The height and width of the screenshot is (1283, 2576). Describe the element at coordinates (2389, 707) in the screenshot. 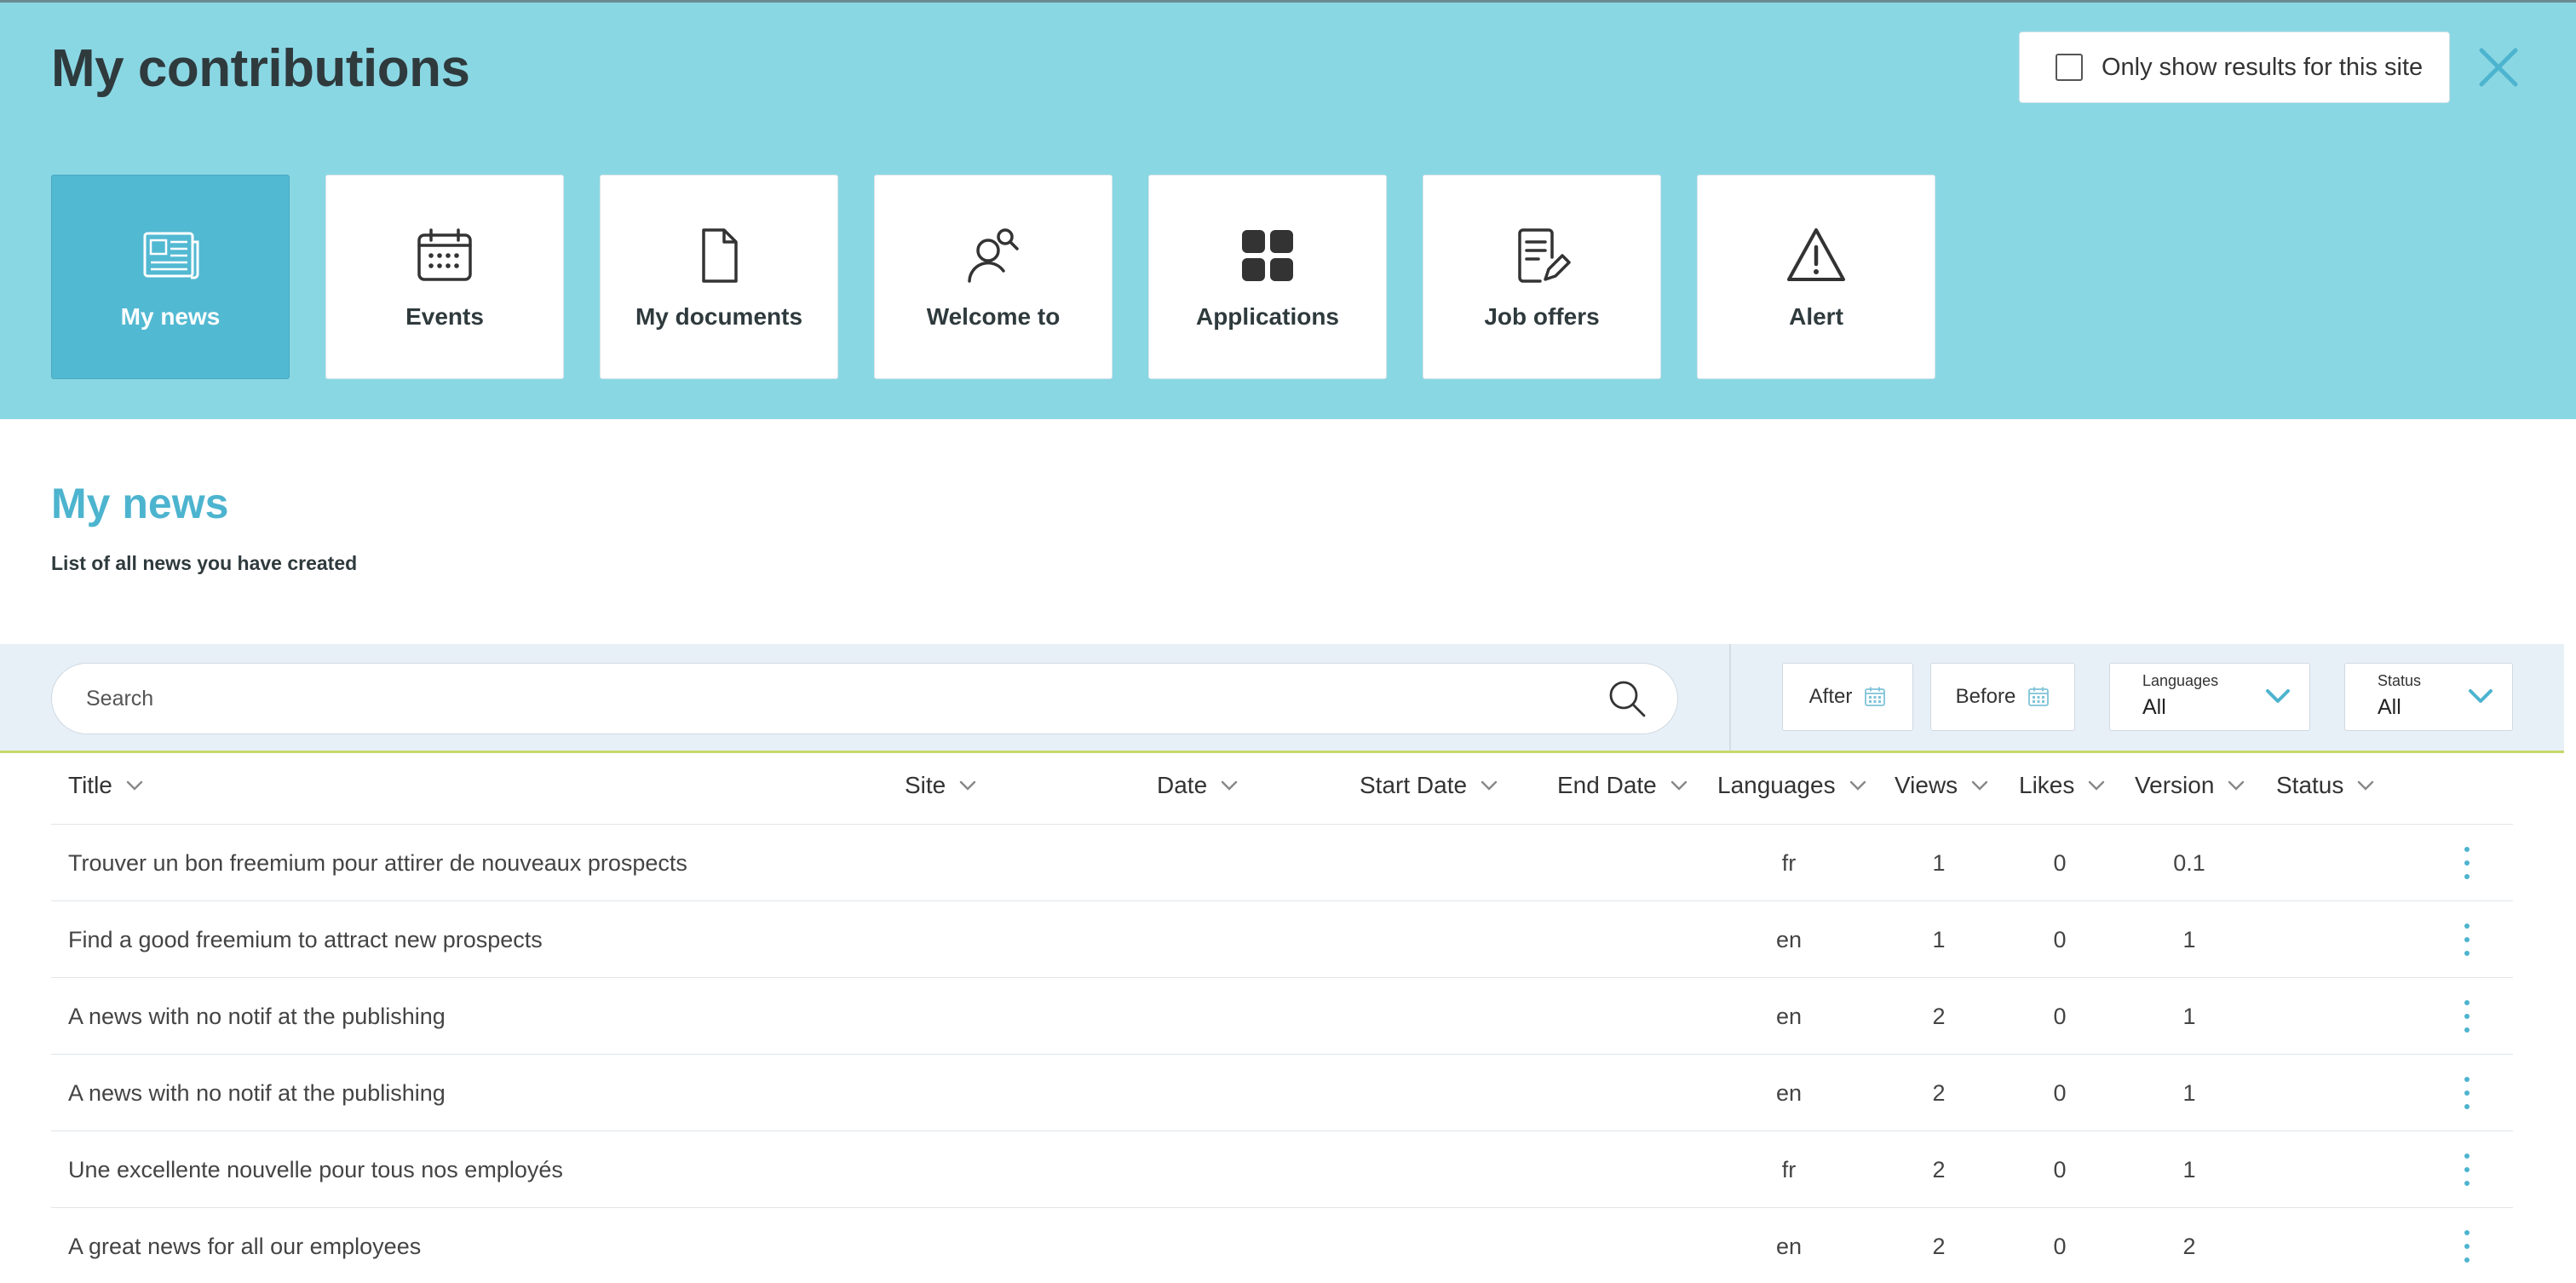

I see `status-select-value: All` at that location.